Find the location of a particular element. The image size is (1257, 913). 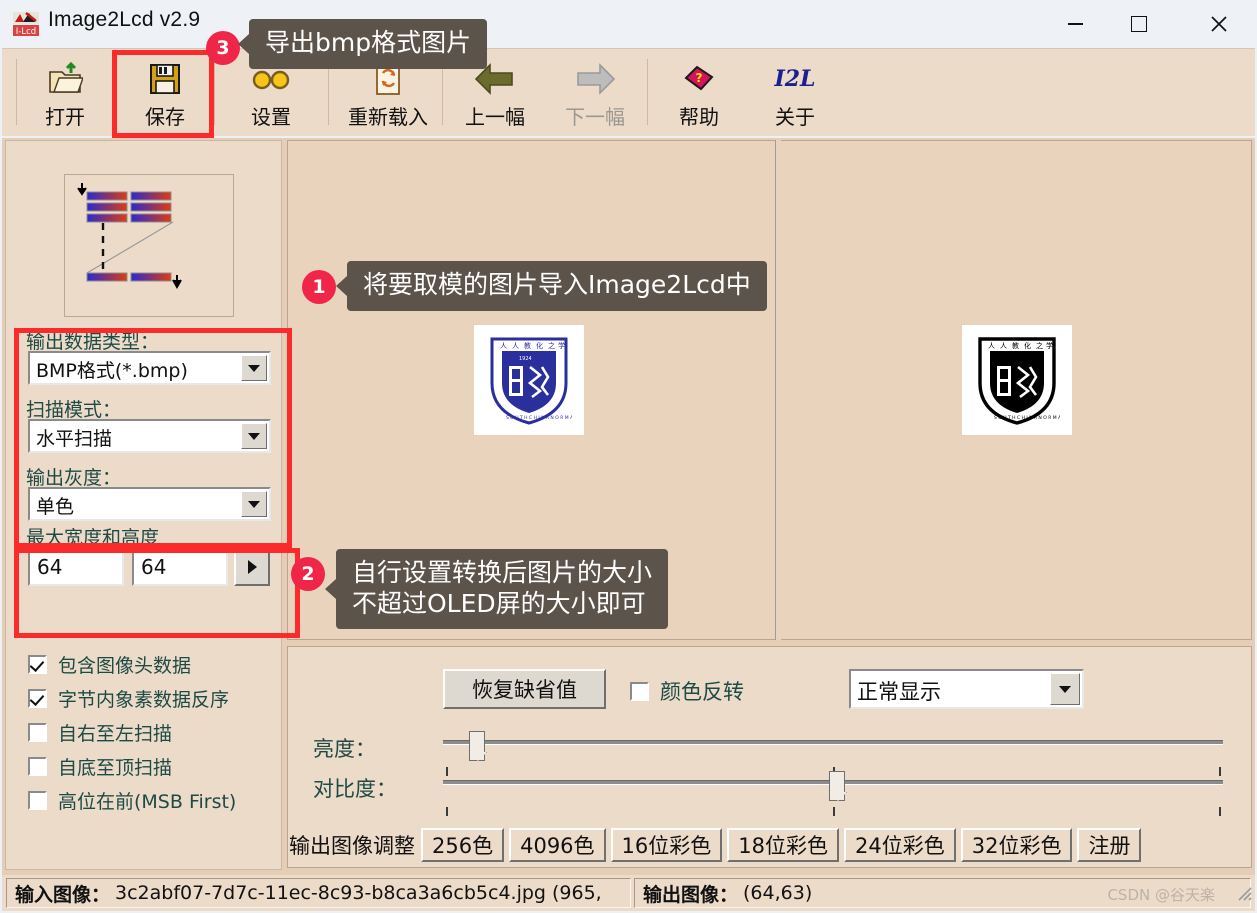

toolbar-button-next: 下一幅 is located at coordinates (595, 92).